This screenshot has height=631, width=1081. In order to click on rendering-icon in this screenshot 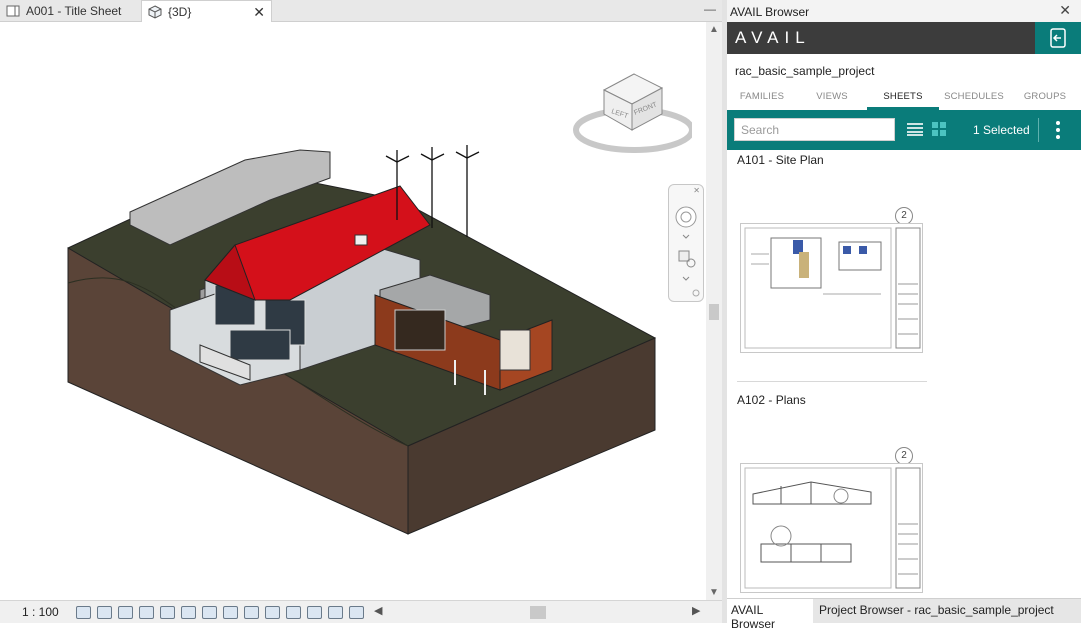, I will do `click(167, 612)`.